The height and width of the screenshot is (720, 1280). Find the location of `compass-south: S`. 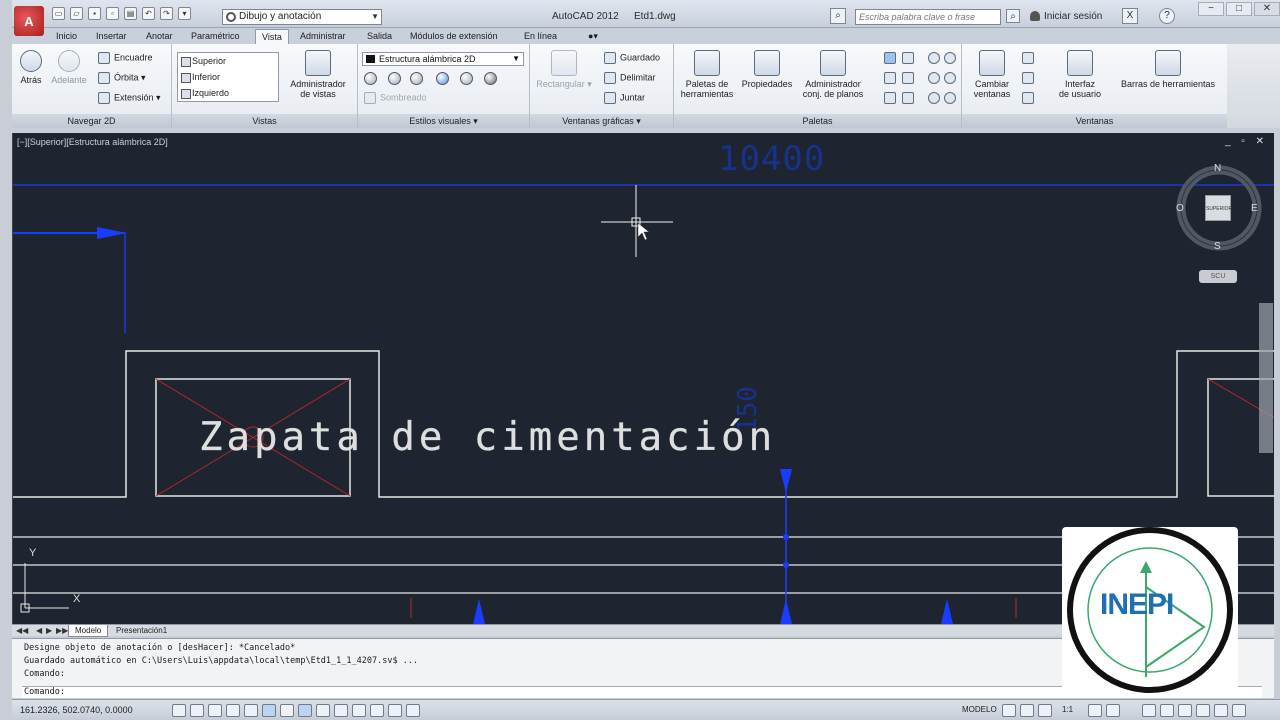

compass-south: S is located at coordinates (1217, 246).